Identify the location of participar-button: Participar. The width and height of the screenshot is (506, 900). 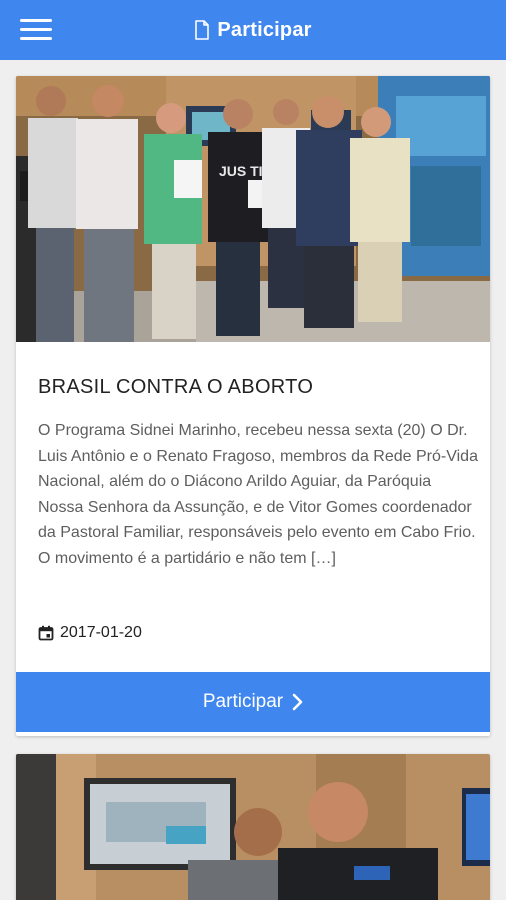
(253, 702).